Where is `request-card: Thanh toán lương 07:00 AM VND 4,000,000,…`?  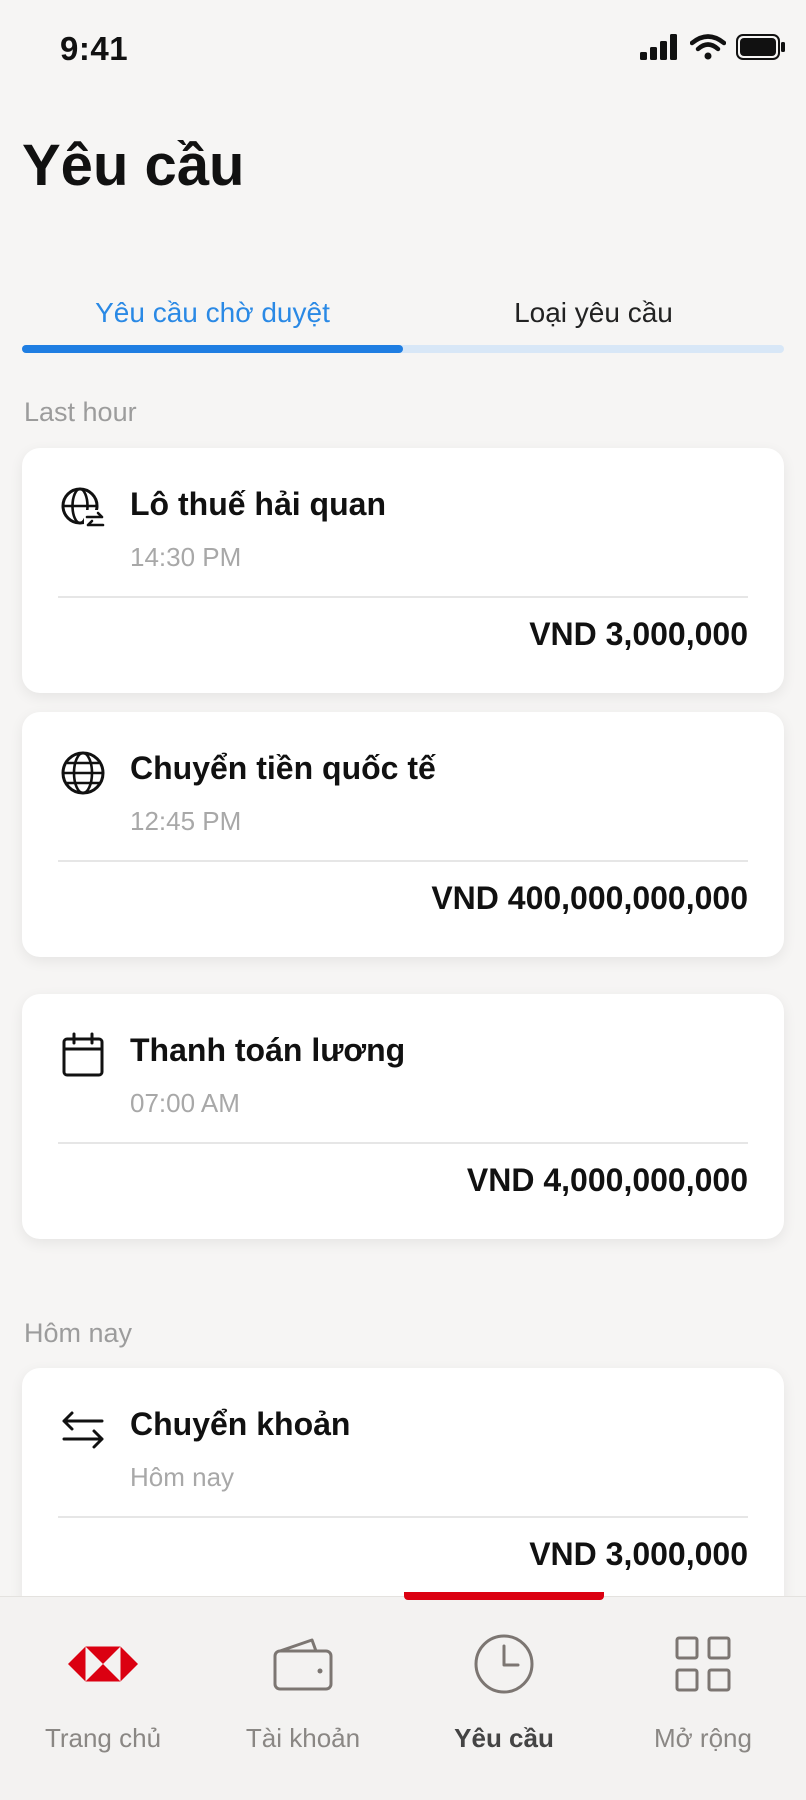 request-card: Thanh toán lương 07:00 AM VND 4,000,000,… is located at coordinates (403, 1116).